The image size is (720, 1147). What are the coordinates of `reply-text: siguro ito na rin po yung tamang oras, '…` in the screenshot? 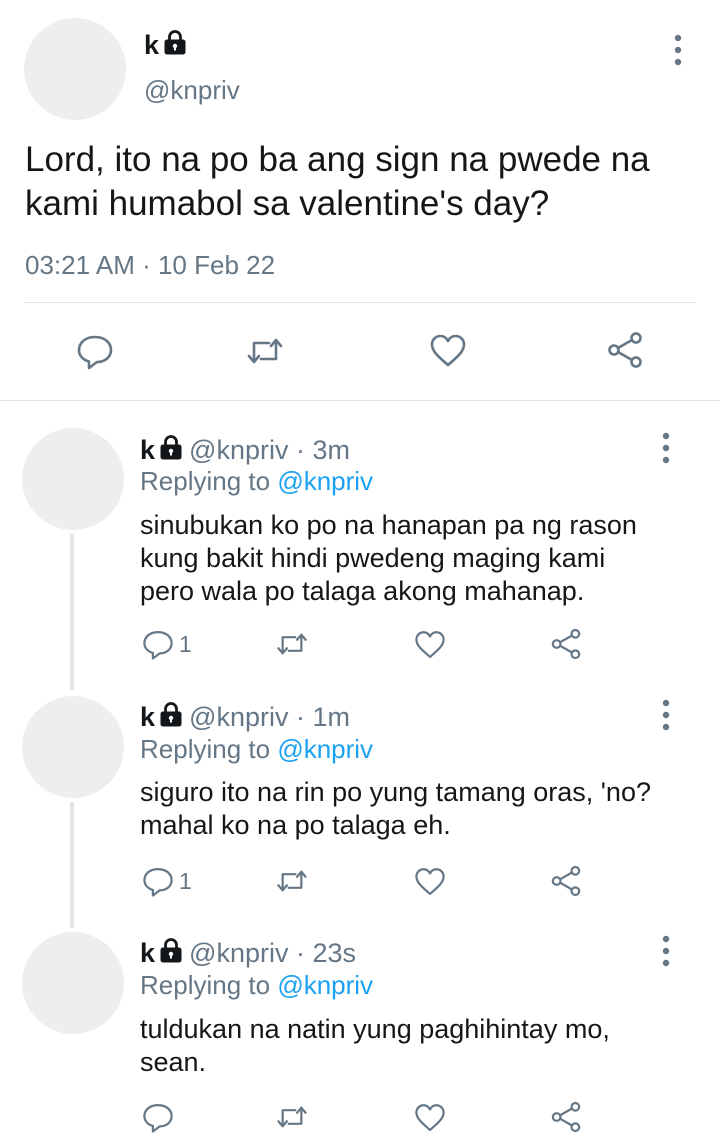 It's located at (420, 809).